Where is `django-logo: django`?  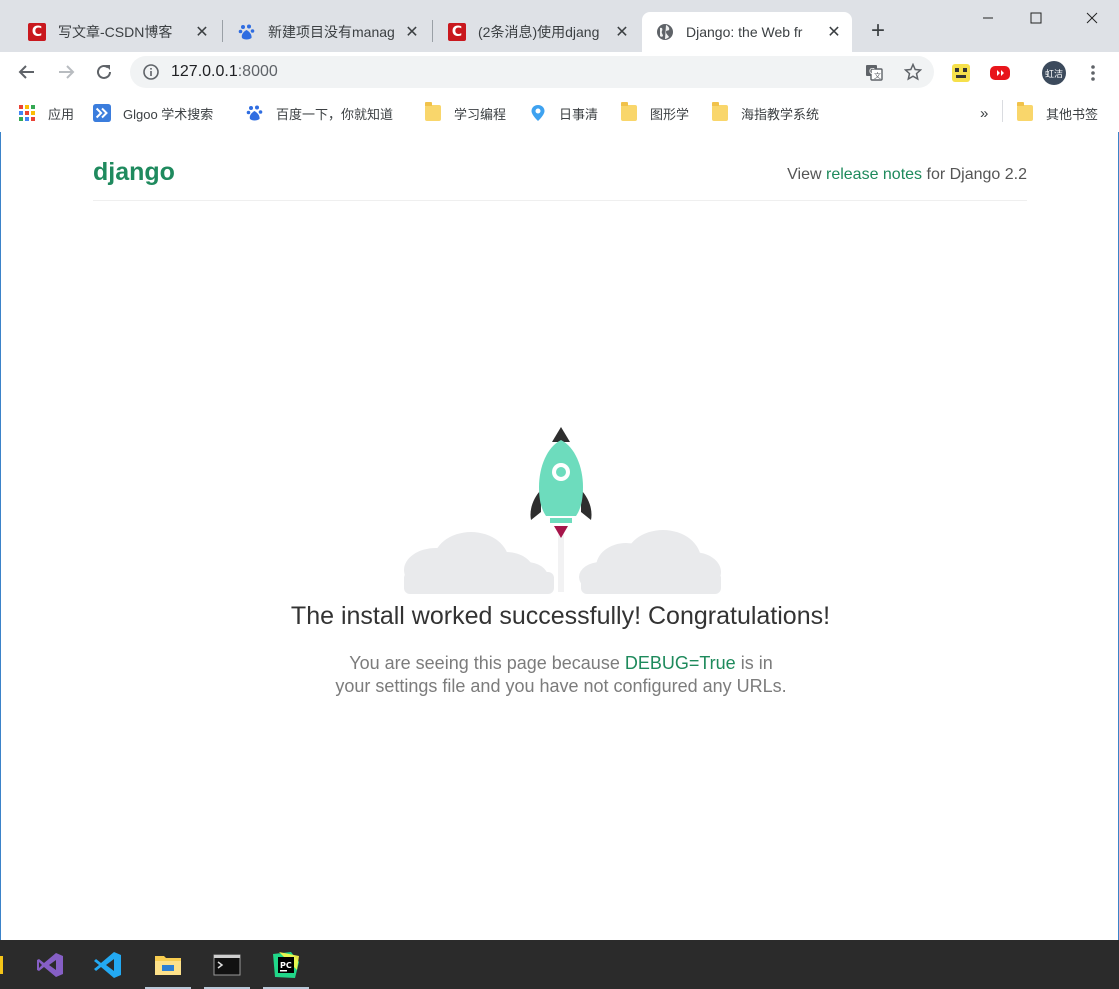 django-logo: django is located at coordinates (134, 172).